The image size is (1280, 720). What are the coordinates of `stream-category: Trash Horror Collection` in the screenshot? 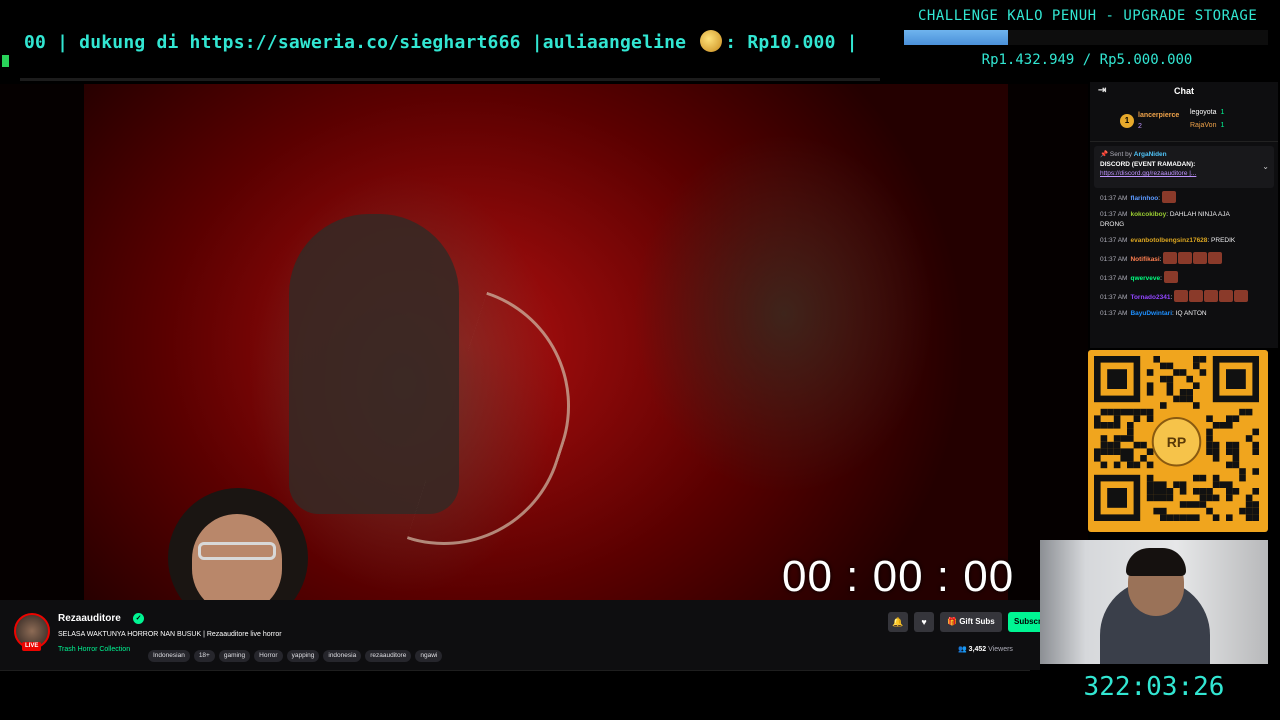 It's located at (94, 649).